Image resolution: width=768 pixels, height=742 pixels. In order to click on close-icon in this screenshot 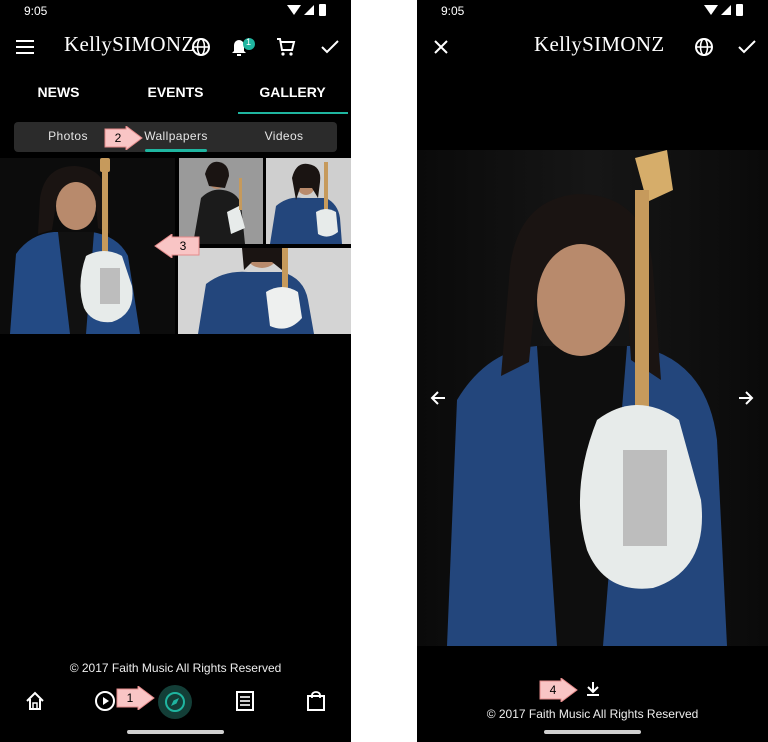, I will do `click(441, 47)`.